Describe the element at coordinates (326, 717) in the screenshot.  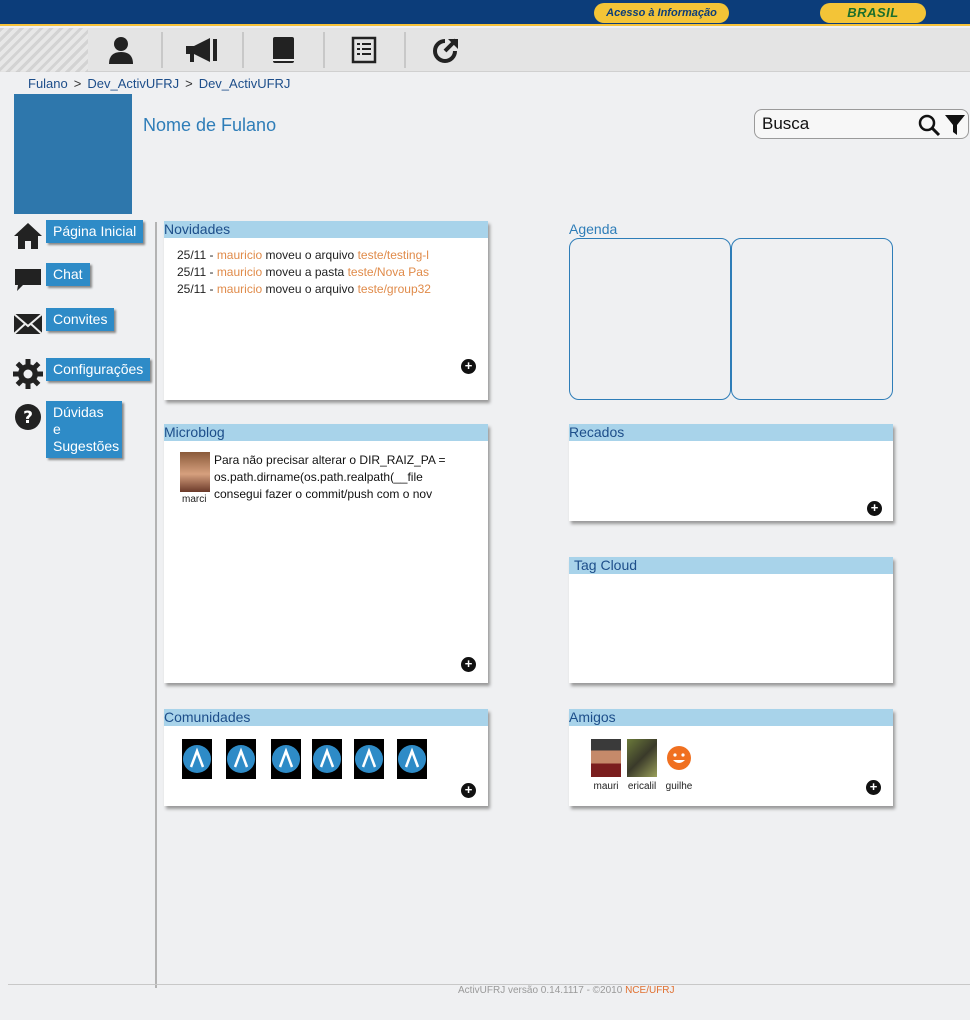
I see `comunidades-title: Comunidades` at that location.